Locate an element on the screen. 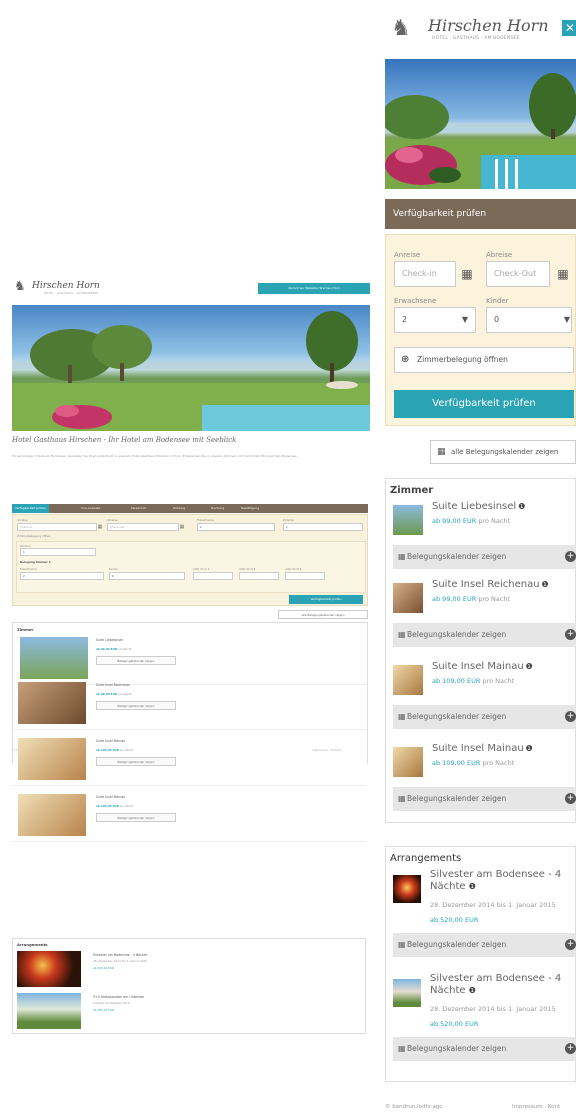 This screenshot has height=1115, width=576. tab-booking: Buchung is located at coordinates (217, 508).